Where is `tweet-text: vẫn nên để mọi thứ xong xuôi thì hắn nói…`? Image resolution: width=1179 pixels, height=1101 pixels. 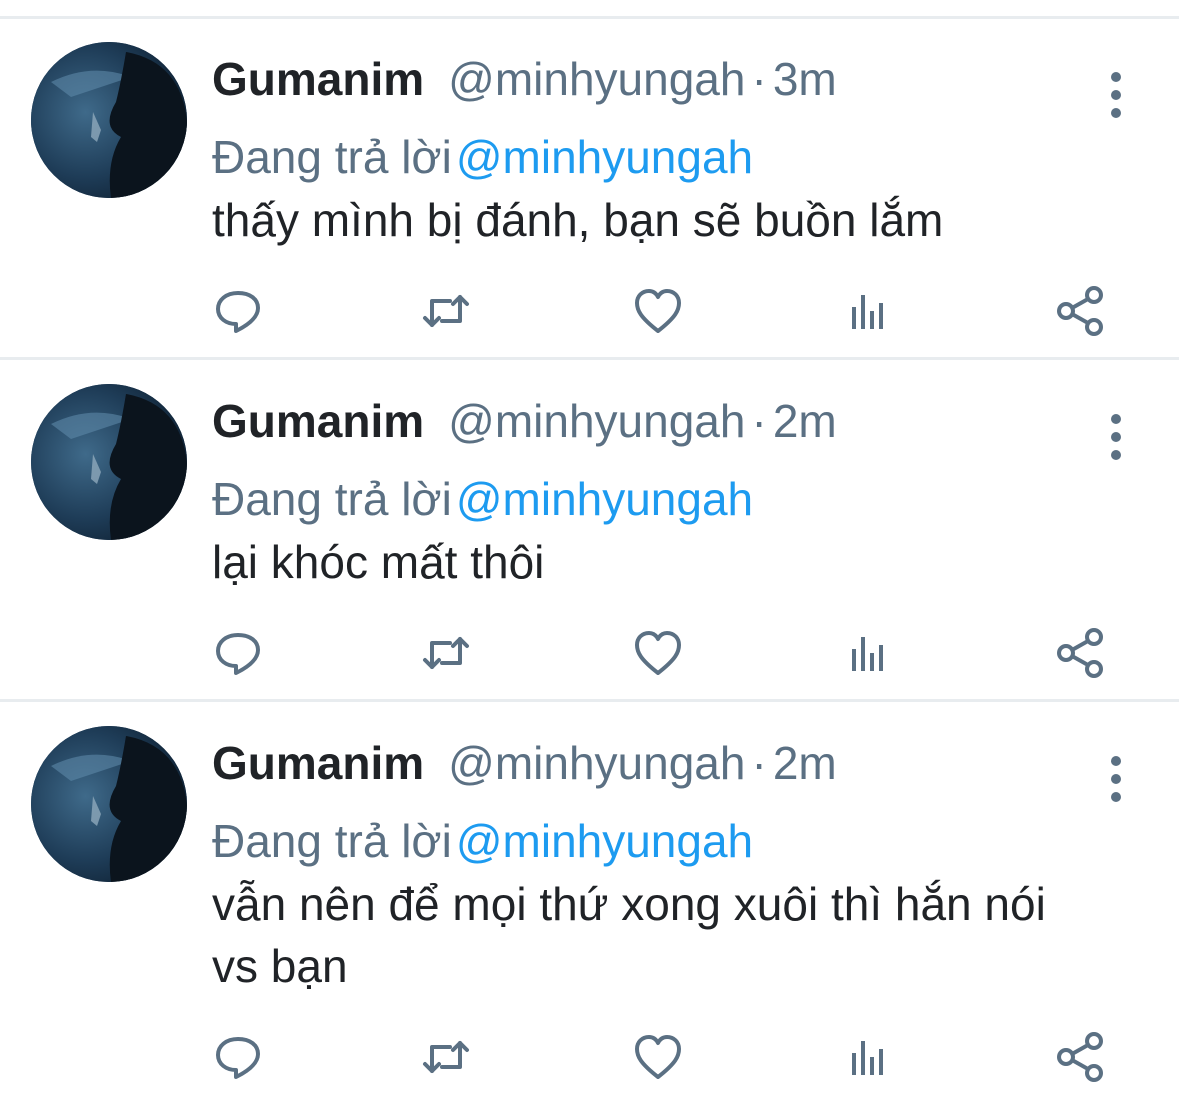 tweet-text: vẫn nên để mọi thứ xong xuôi thì hắn nói… is located at coordinates (629, 935).